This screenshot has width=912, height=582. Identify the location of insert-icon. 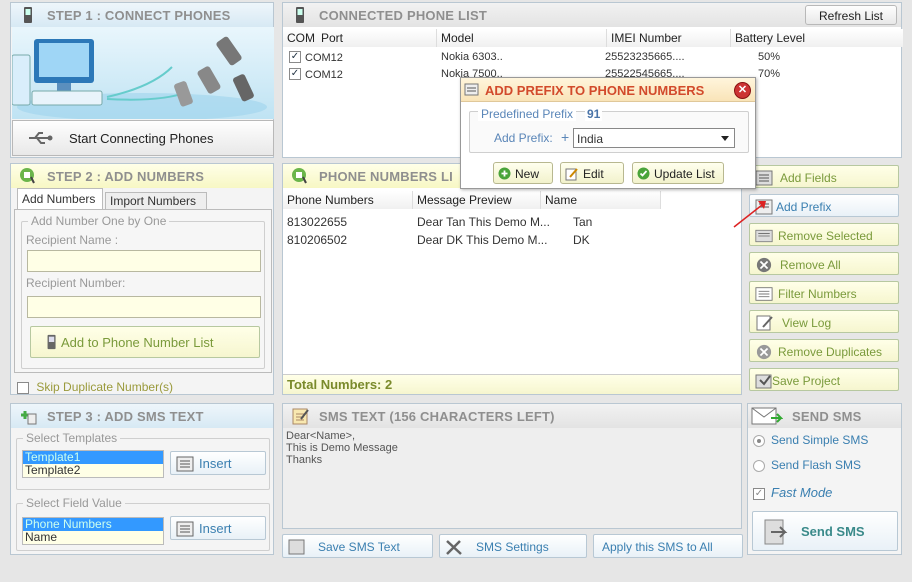
(185, 529).